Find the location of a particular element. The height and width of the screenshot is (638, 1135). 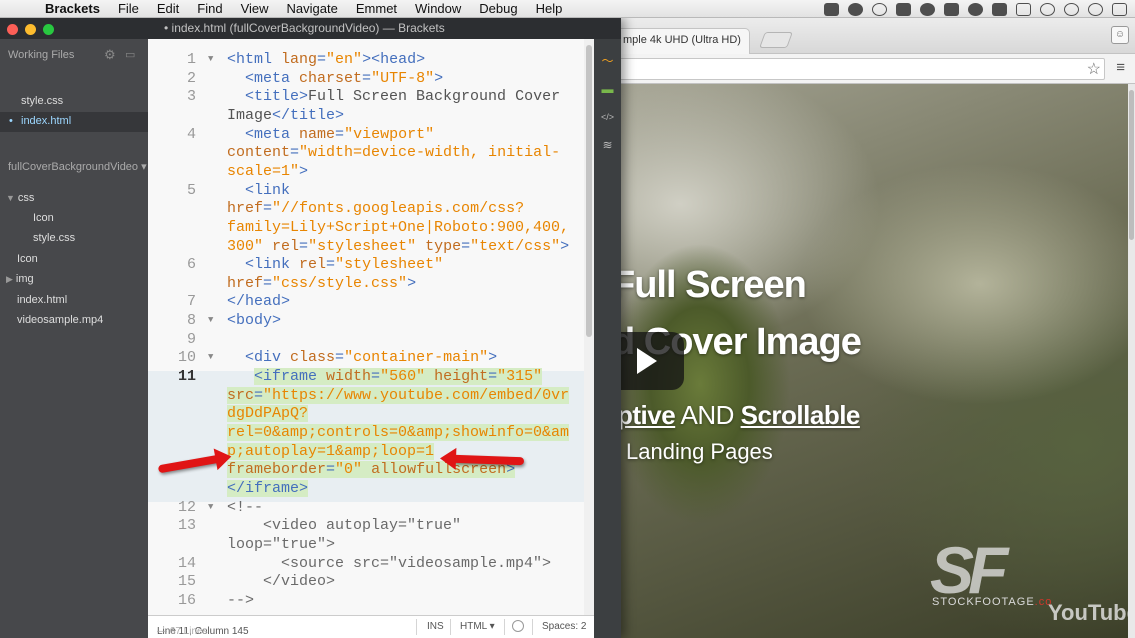

line-number: 11 is located at coordinates (172, 376).